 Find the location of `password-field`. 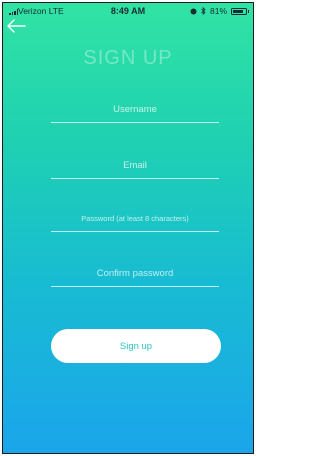

password-field is located at coordinates (135, 218).